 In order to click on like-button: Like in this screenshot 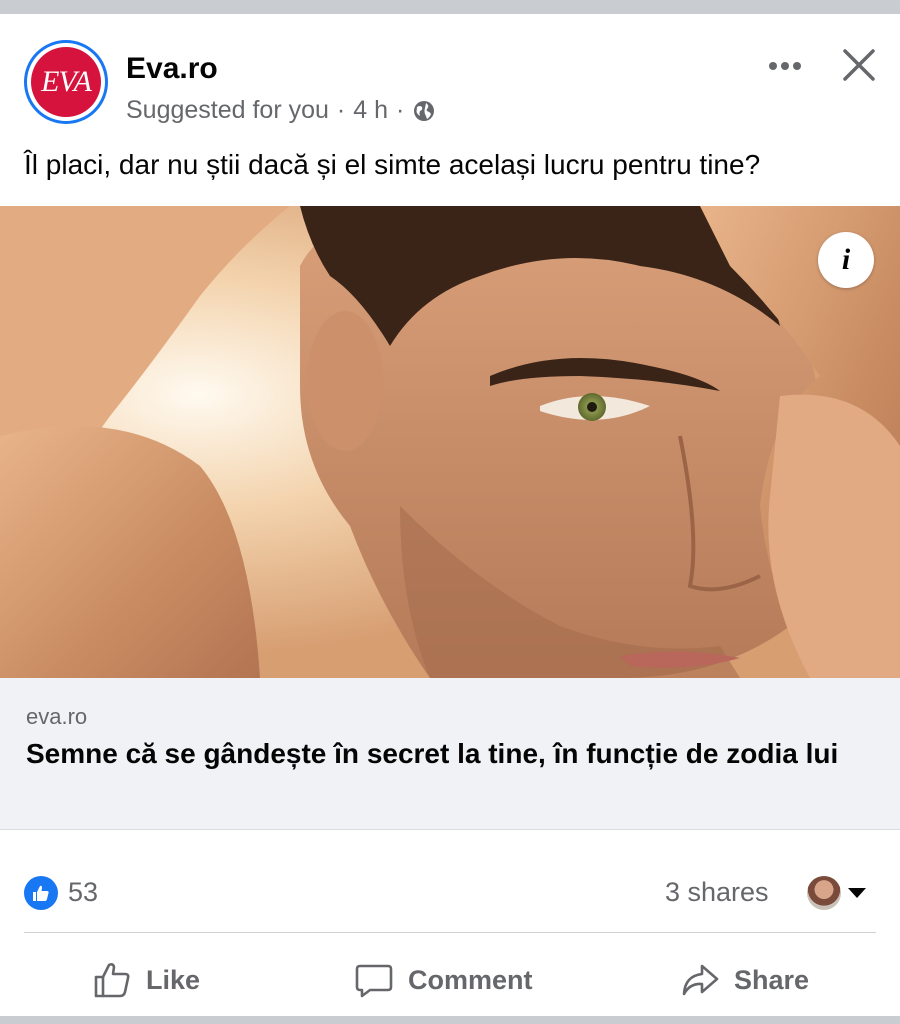, I will do `click(146, 980)`.